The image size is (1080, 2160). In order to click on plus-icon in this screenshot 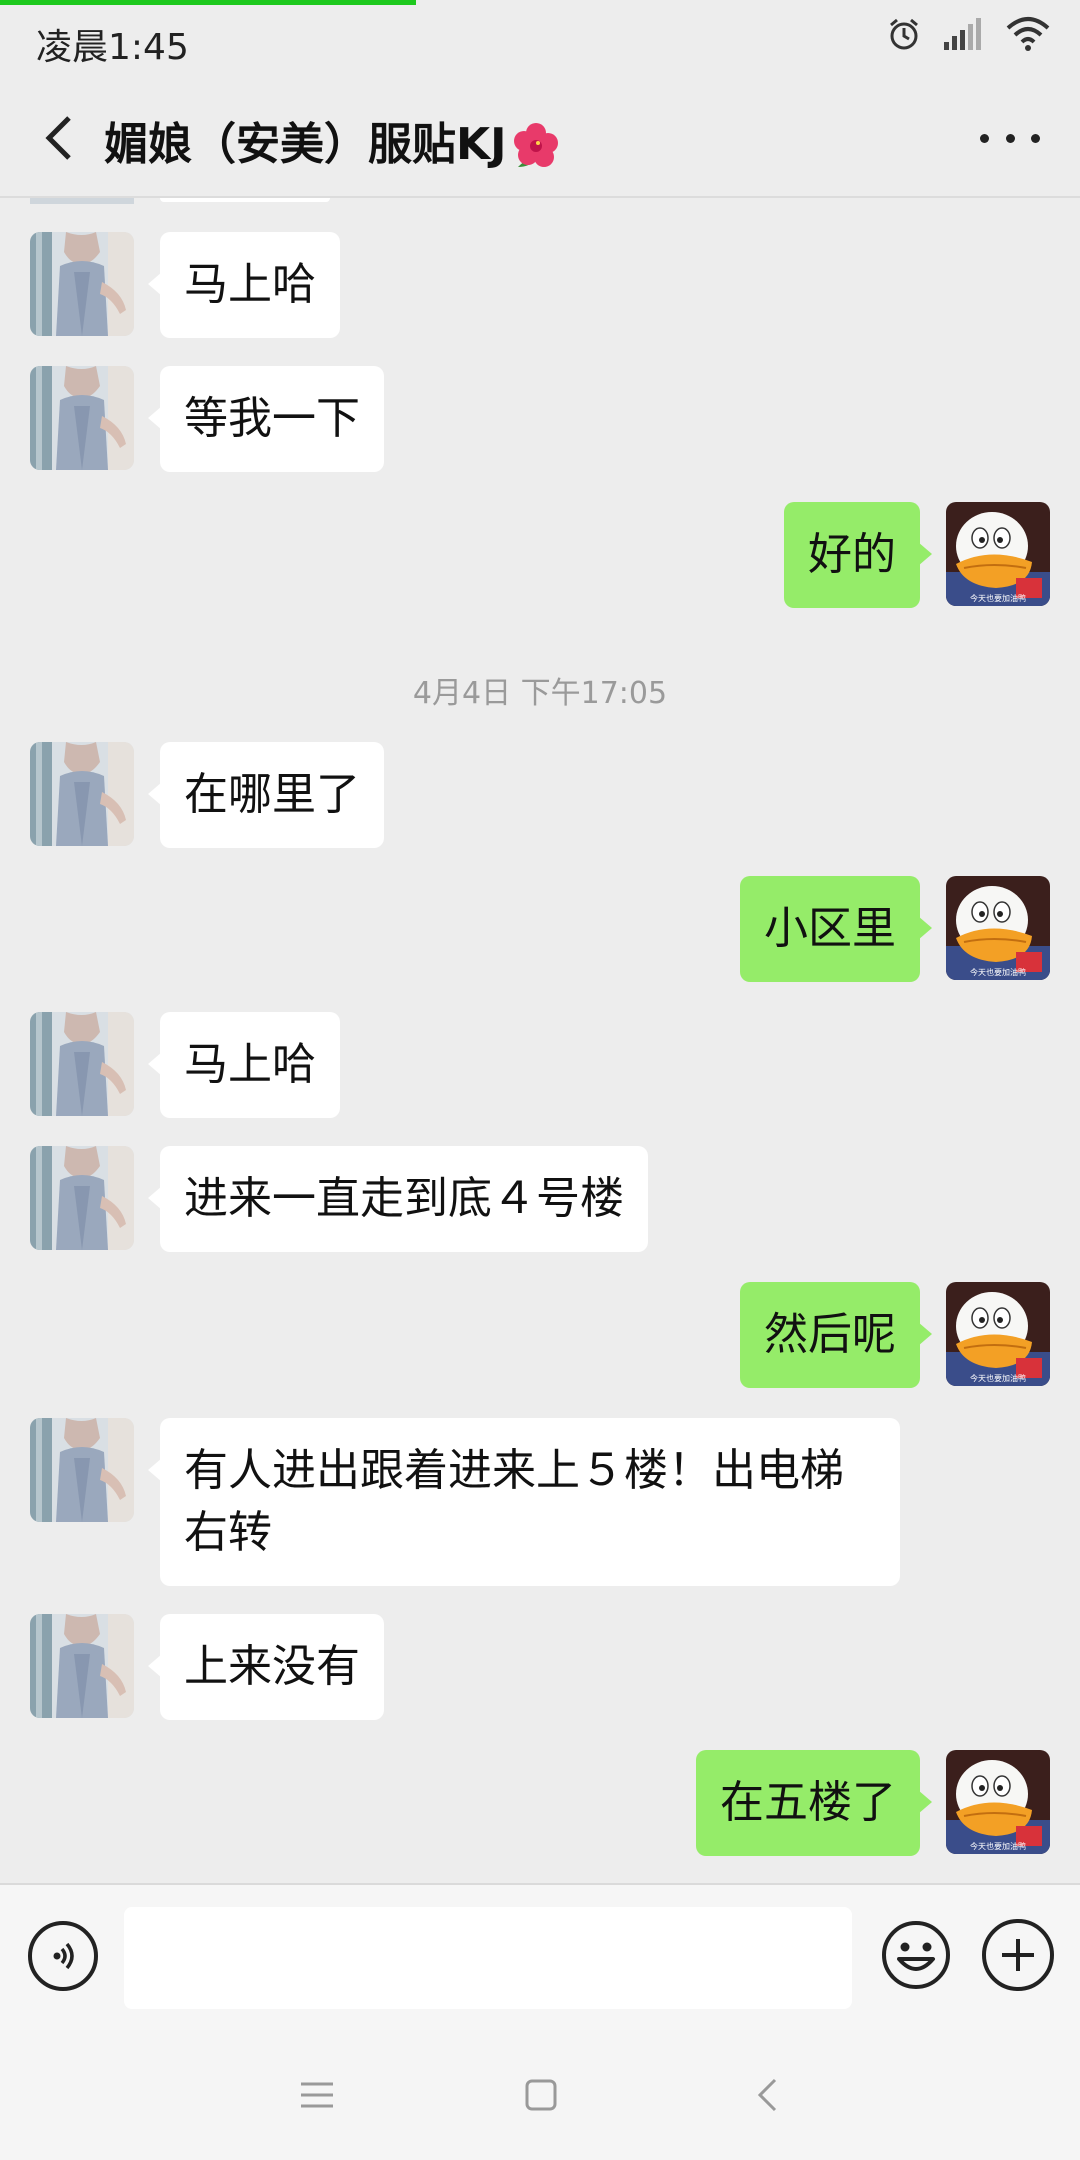, I will do `click(1018, 1955)`.